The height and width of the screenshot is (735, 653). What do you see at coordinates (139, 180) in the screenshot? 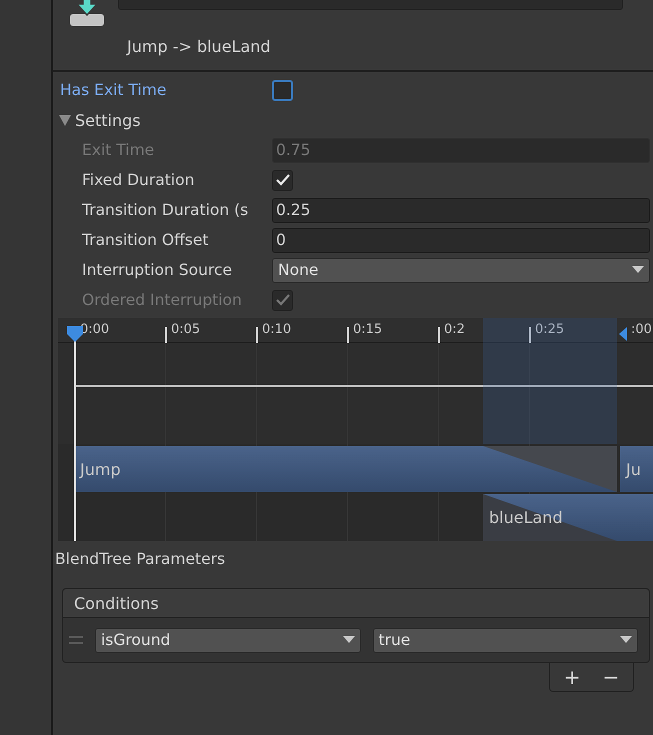
I see `setting-label: Fixed Duration` at bounding box center [139, 180].